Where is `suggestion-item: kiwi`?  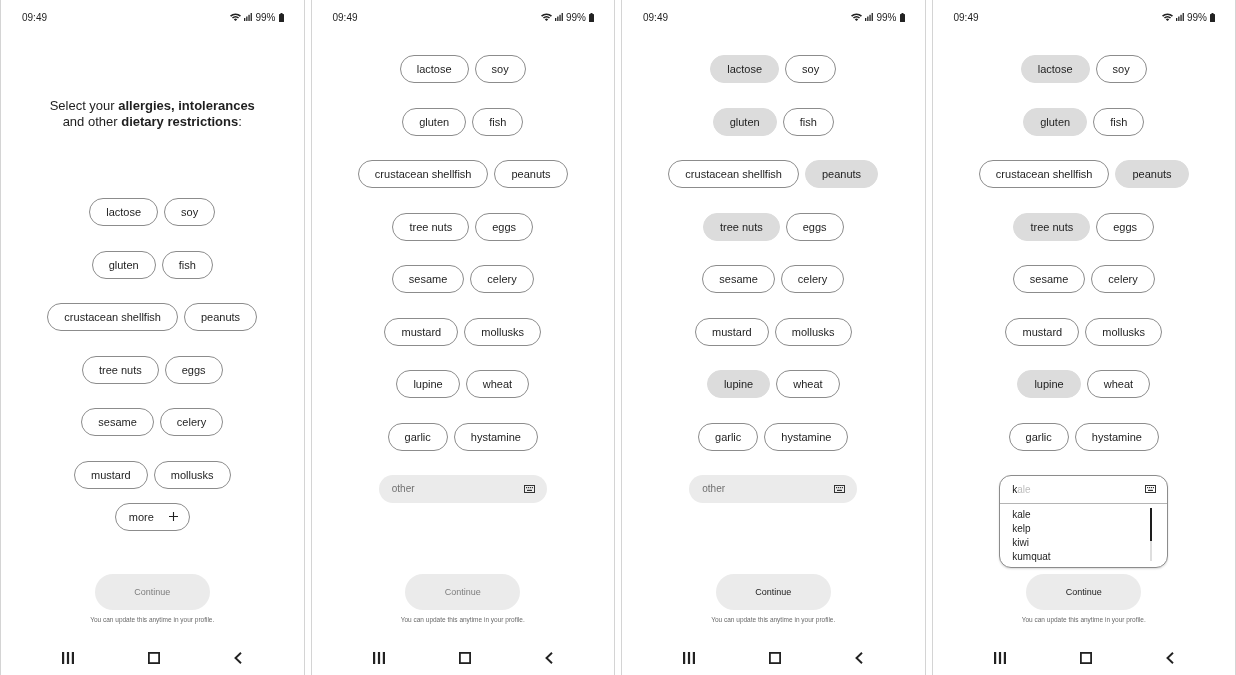
suggestion-item: kiwi is located at coordinates (1081, 542).